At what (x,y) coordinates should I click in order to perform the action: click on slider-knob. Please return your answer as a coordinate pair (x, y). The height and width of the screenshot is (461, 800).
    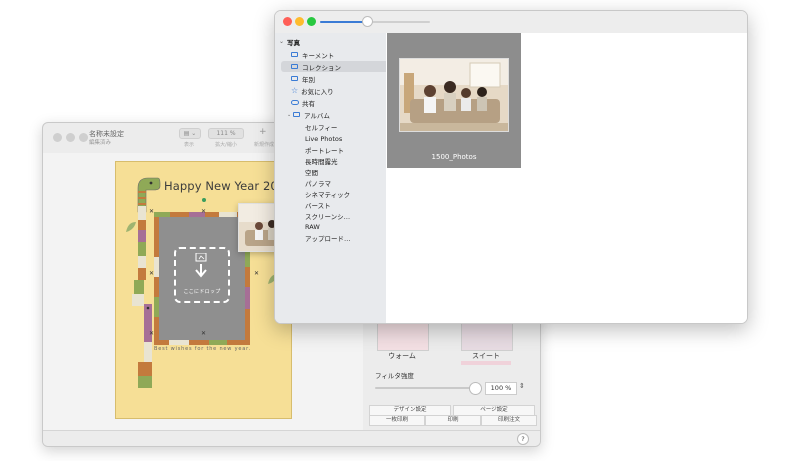
    Looking at the image, I should click on (367, 21).